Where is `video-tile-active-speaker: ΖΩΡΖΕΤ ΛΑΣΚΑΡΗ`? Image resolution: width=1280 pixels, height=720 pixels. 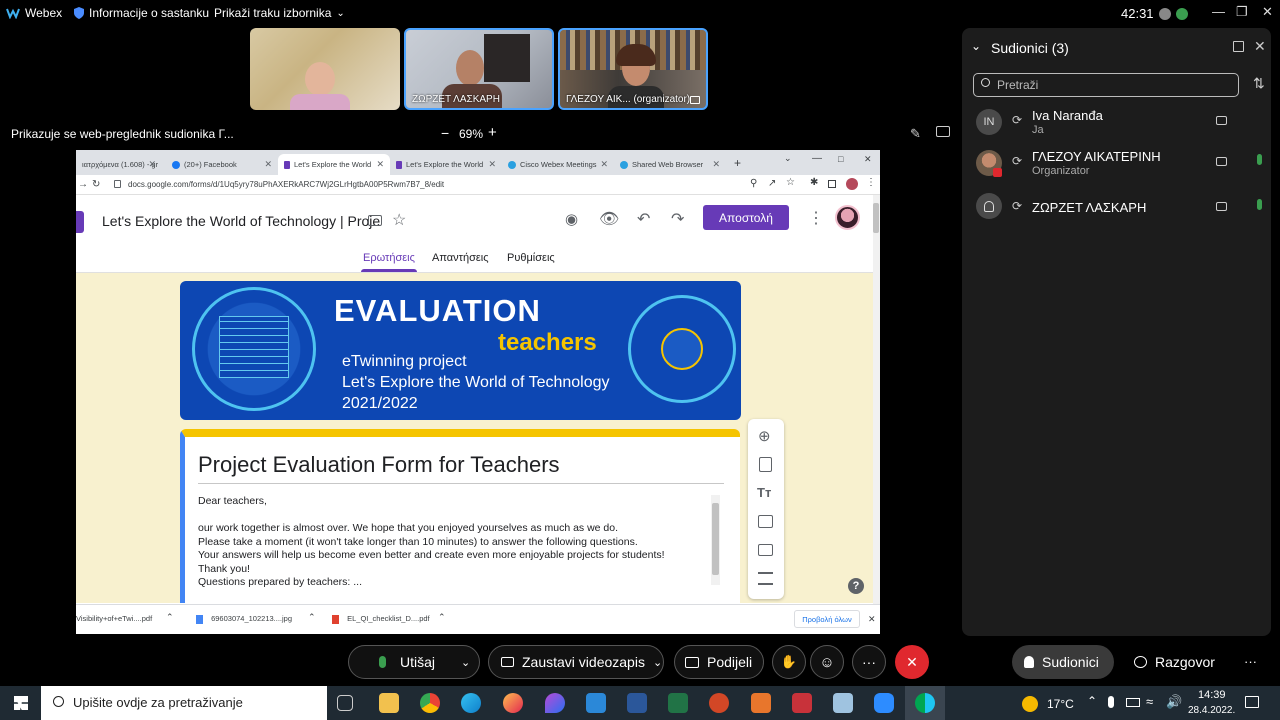 video-tile-active-speaker: ΖΩΡΖΕΤ ΛΑΣΚΑΡΗ is located at coordinates (479, 69).